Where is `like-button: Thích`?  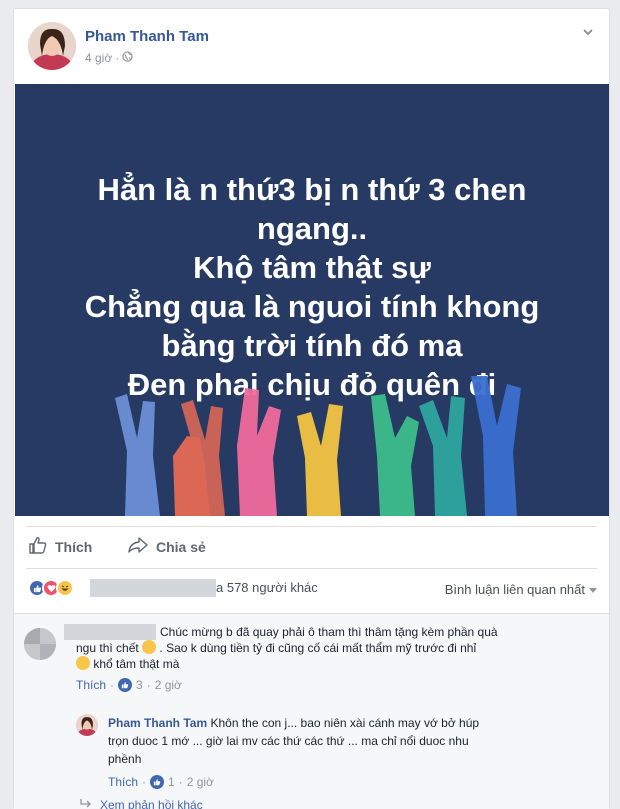 like-button: Thích is located at coordinates (60, 546).